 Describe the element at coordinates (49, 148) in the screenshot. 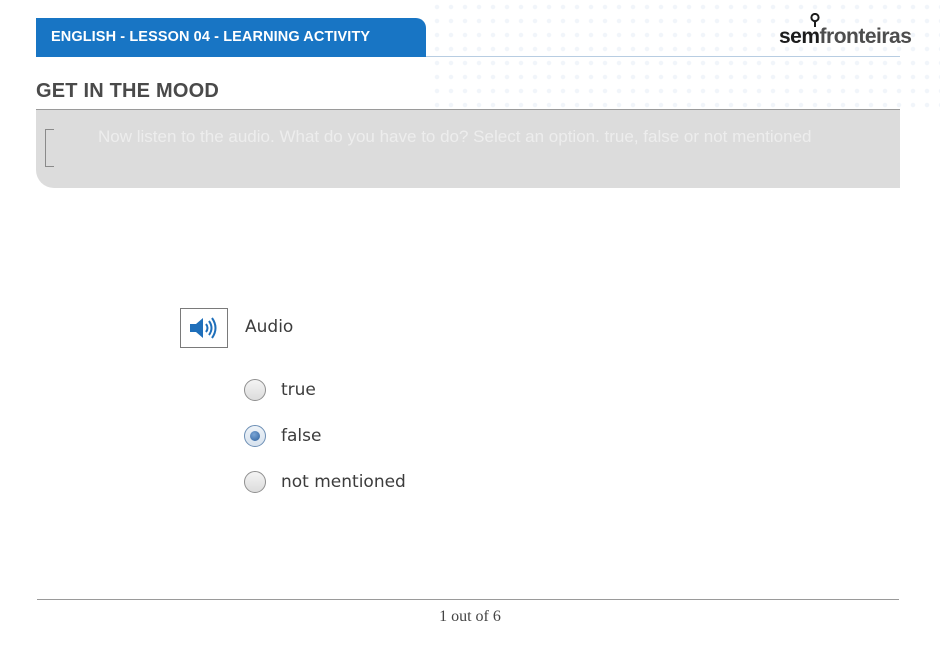

I see `bracket-decoration` at that location.